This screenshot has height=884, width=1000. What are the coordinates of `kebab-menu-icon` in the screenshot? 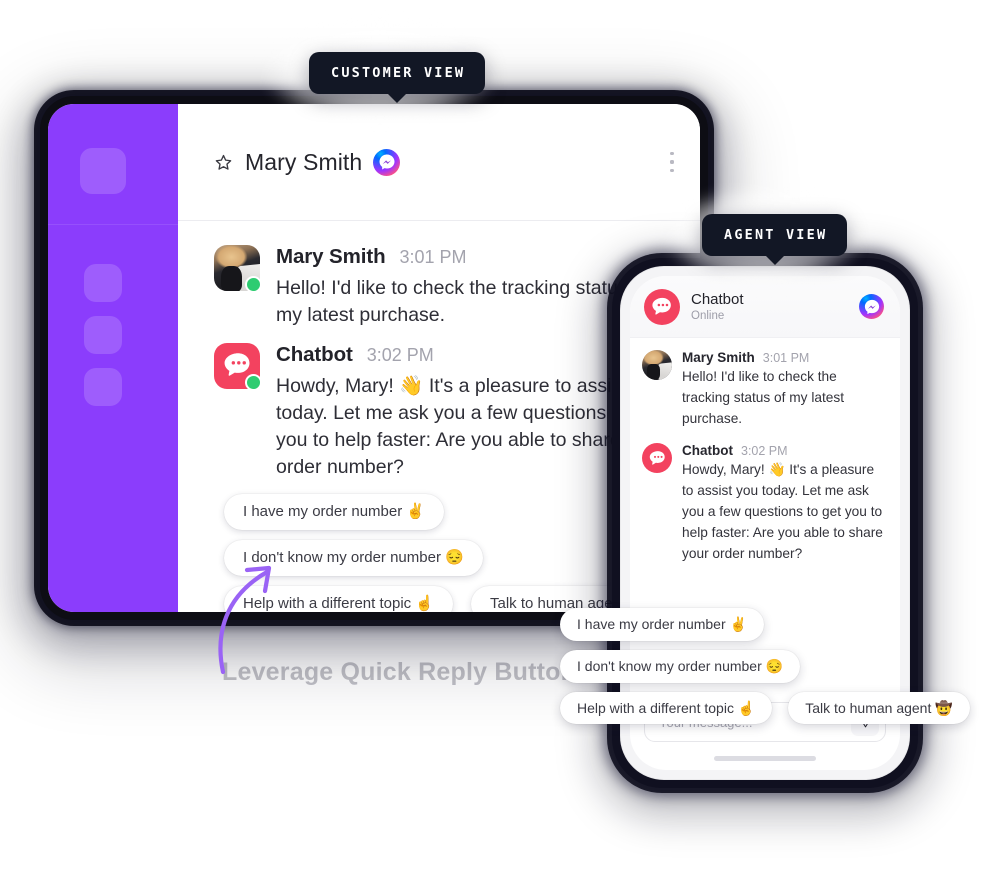 It's located at (672, 162).